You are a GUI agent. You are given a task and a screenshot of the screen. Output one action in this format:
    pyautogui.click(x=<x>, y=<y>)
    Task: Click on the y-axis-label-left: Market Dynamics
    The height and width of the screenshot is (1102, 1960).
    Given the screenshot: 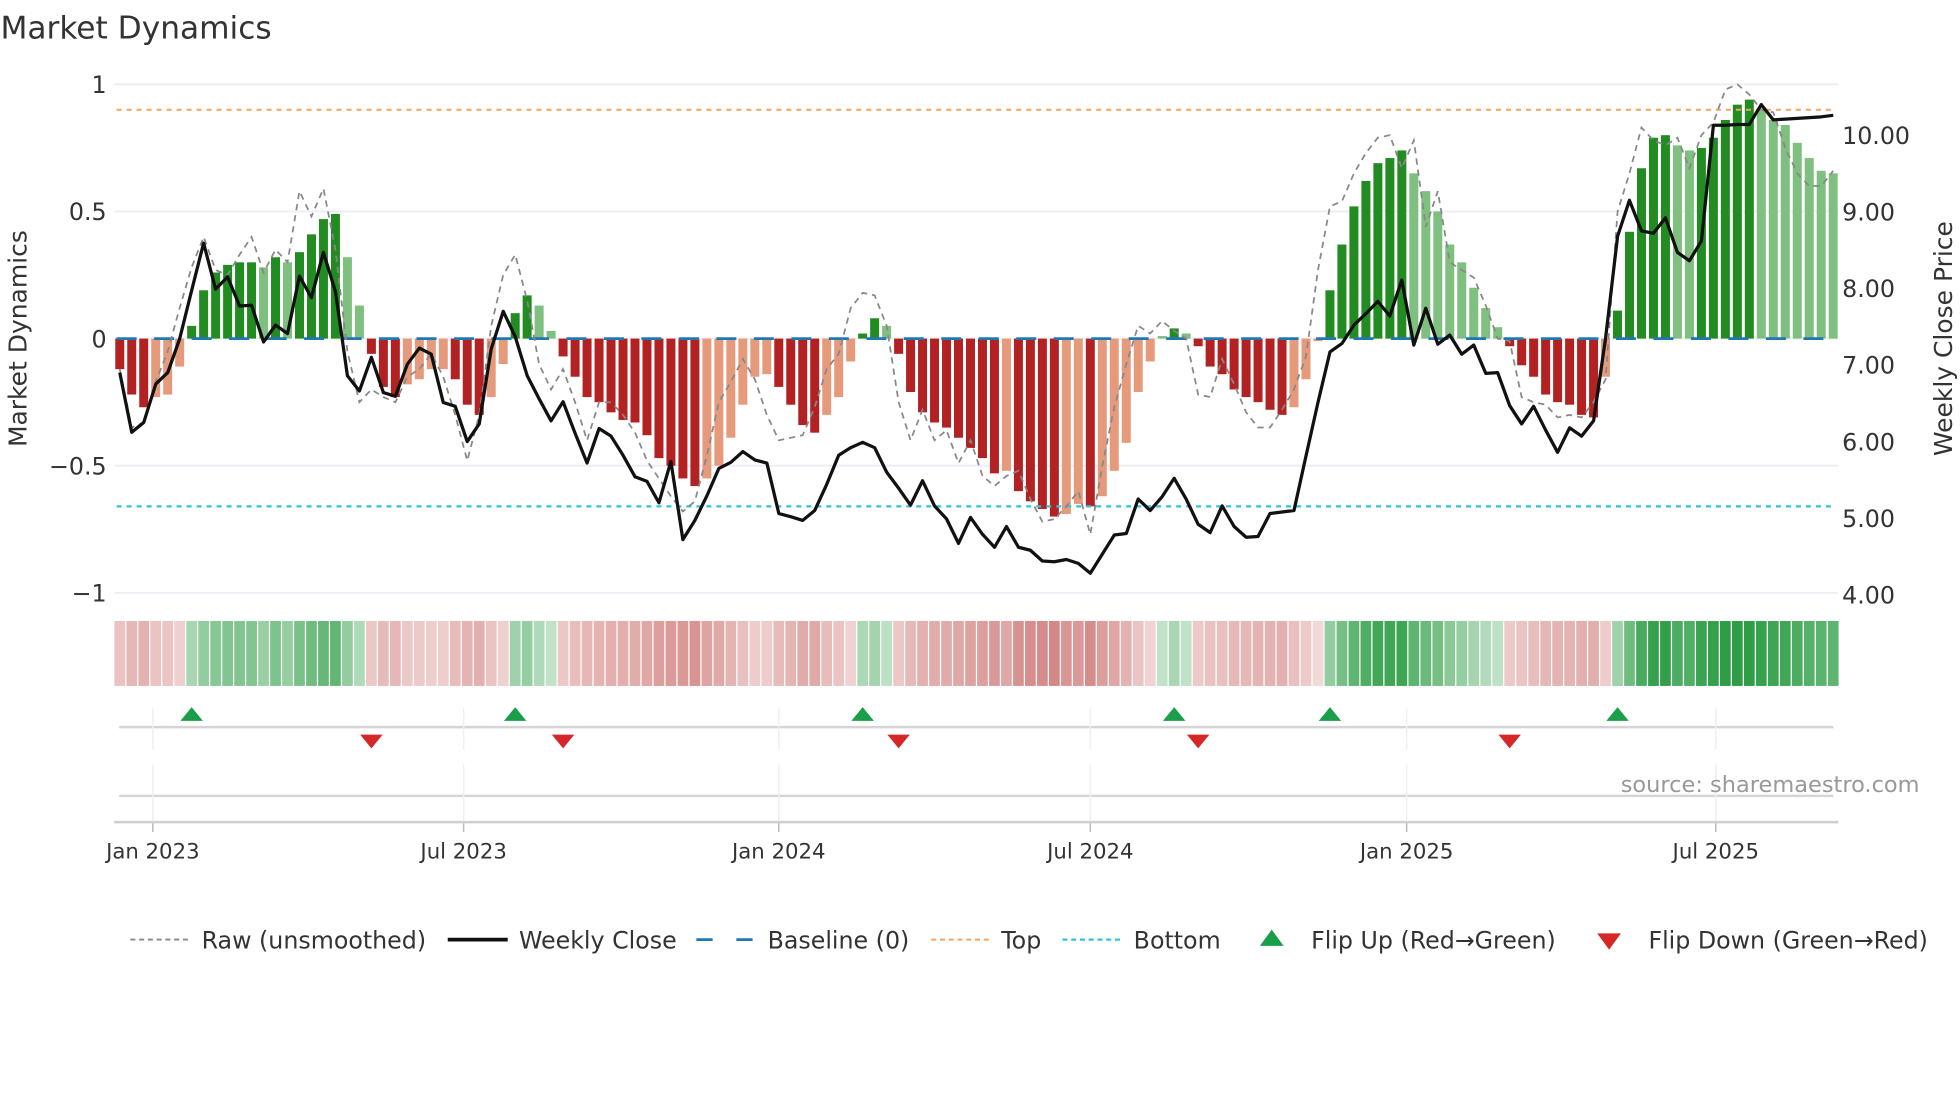 What is the action you would take?
    pyautogui.click(x=18, y=338)
    